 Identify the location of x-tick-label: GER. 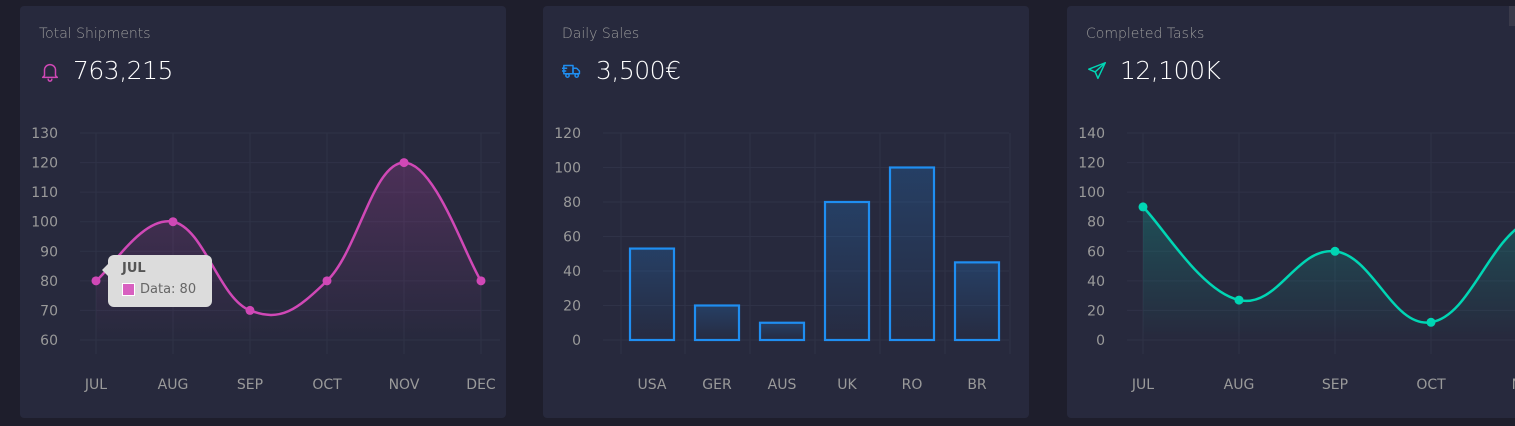
(717, 385).